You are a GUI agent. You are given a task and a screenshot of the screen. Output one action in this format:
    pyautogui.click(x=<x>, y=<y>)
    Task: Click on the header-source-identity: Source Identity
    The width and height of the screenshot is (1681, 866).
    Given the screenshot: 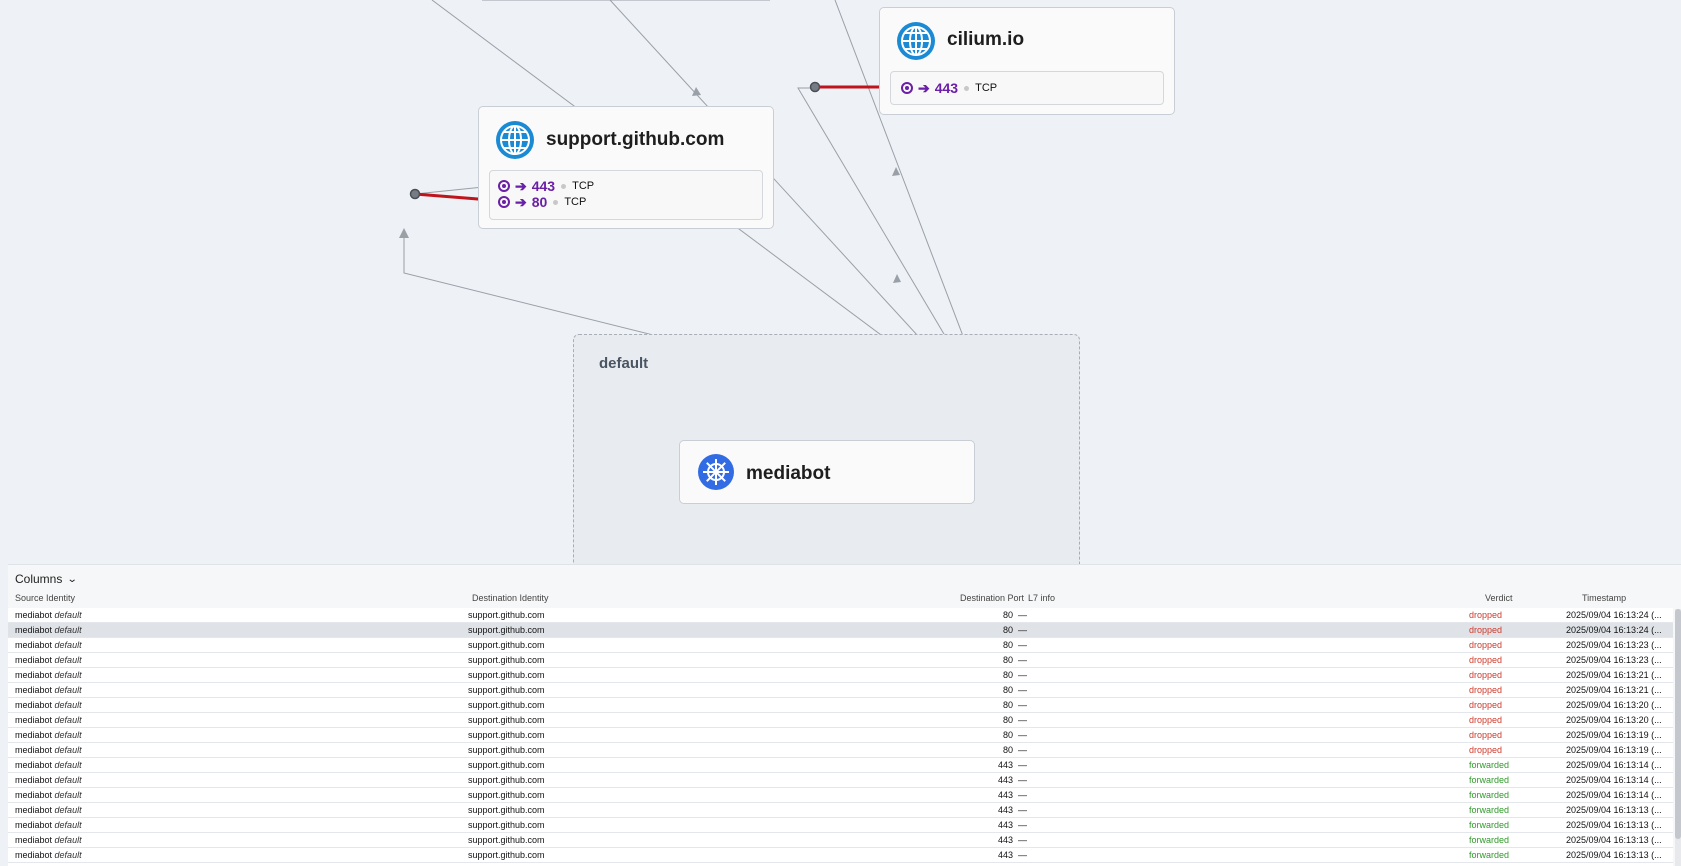 What is the action you would take?
    pyautogui.click(x=45, y=598)
    